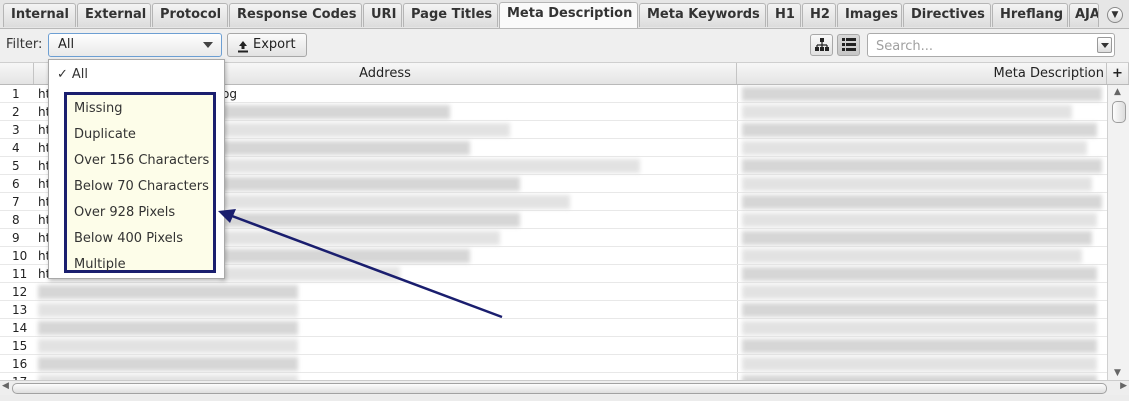  Describe the element at coordinates (20, 328) in the screenshot. I see `row-number: 14` at that location.